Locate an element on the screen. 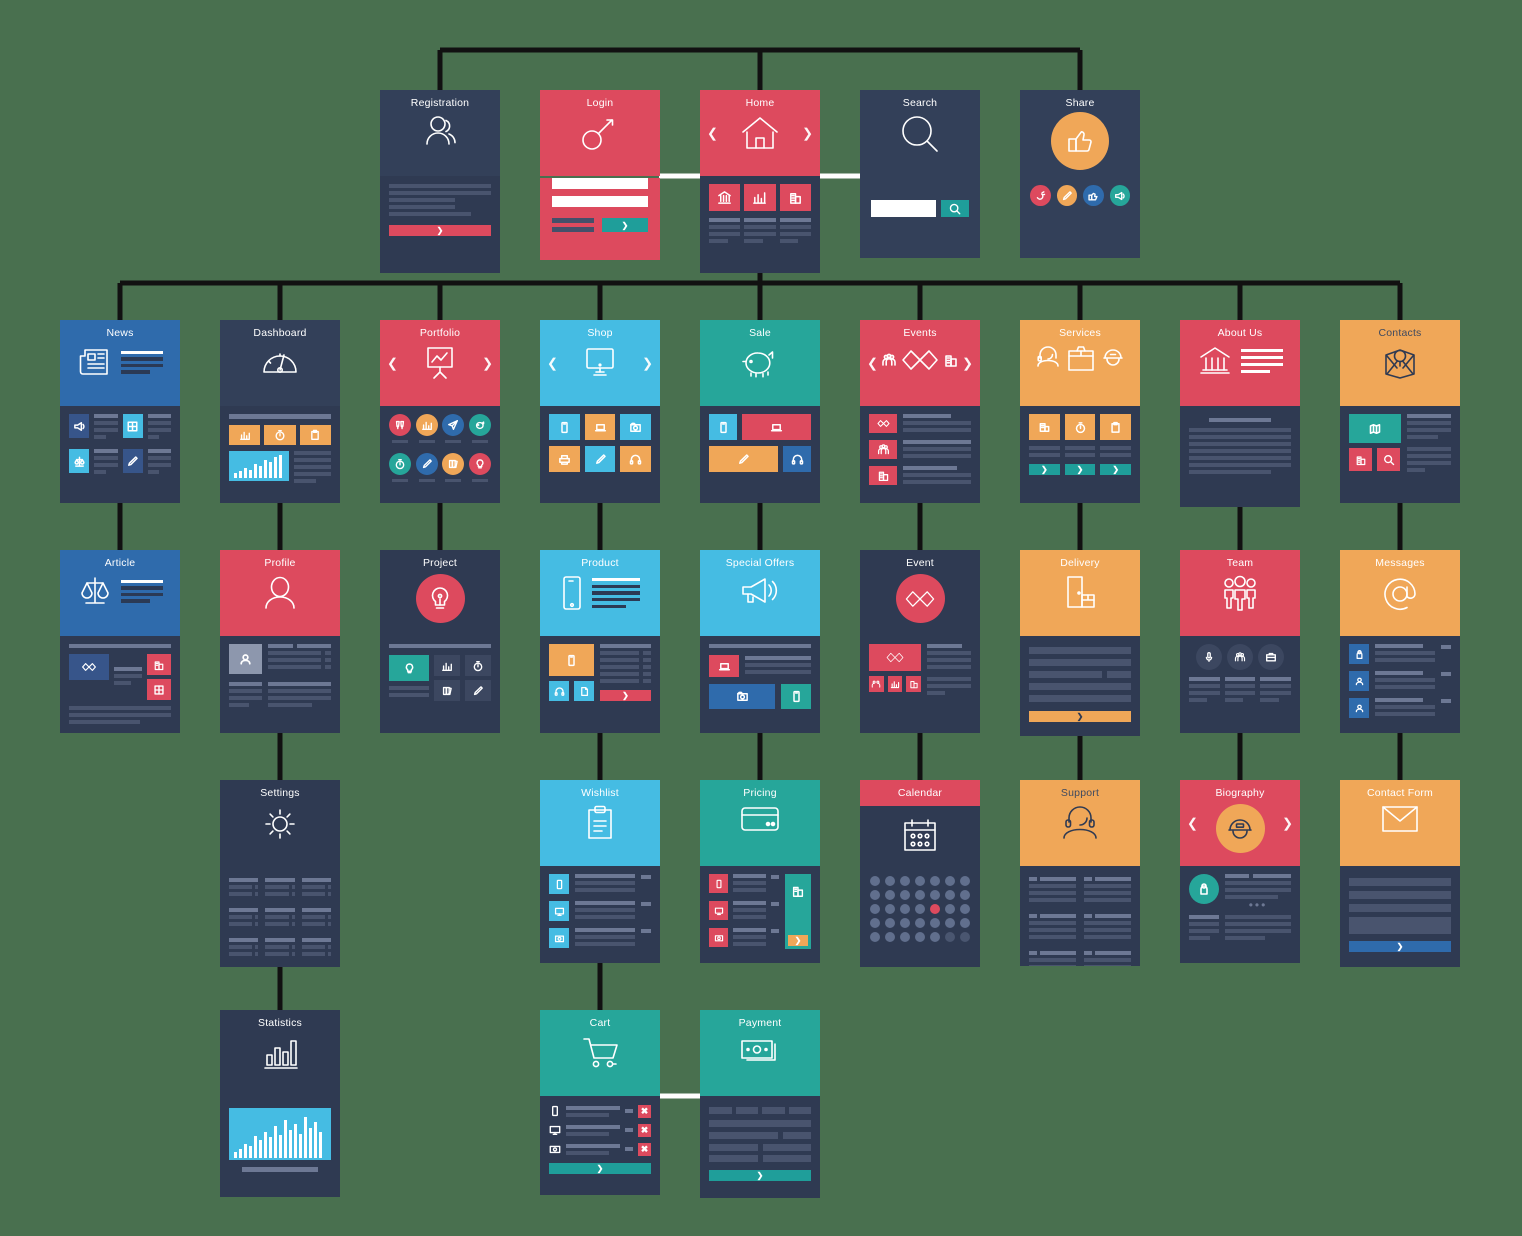 This screenshot has width=1522, height=1236. lightbulb-tile is located at coordinates (409, 668).